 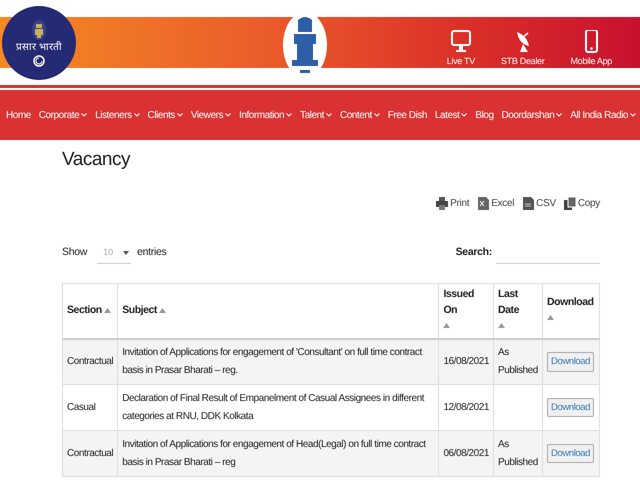 What do you see at coordinates (265, 115) in the screenshot?
I see `nav-link: Information` at bounding box center [265, 115].